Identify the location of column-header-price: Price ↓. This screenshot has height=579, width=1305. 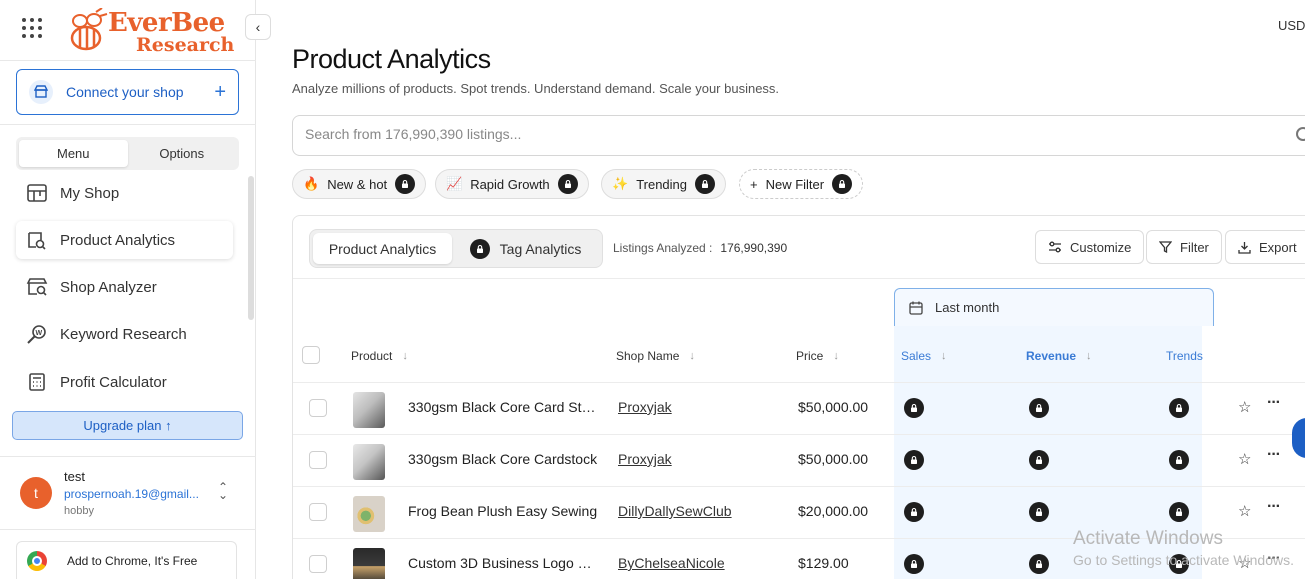
(817, 356).